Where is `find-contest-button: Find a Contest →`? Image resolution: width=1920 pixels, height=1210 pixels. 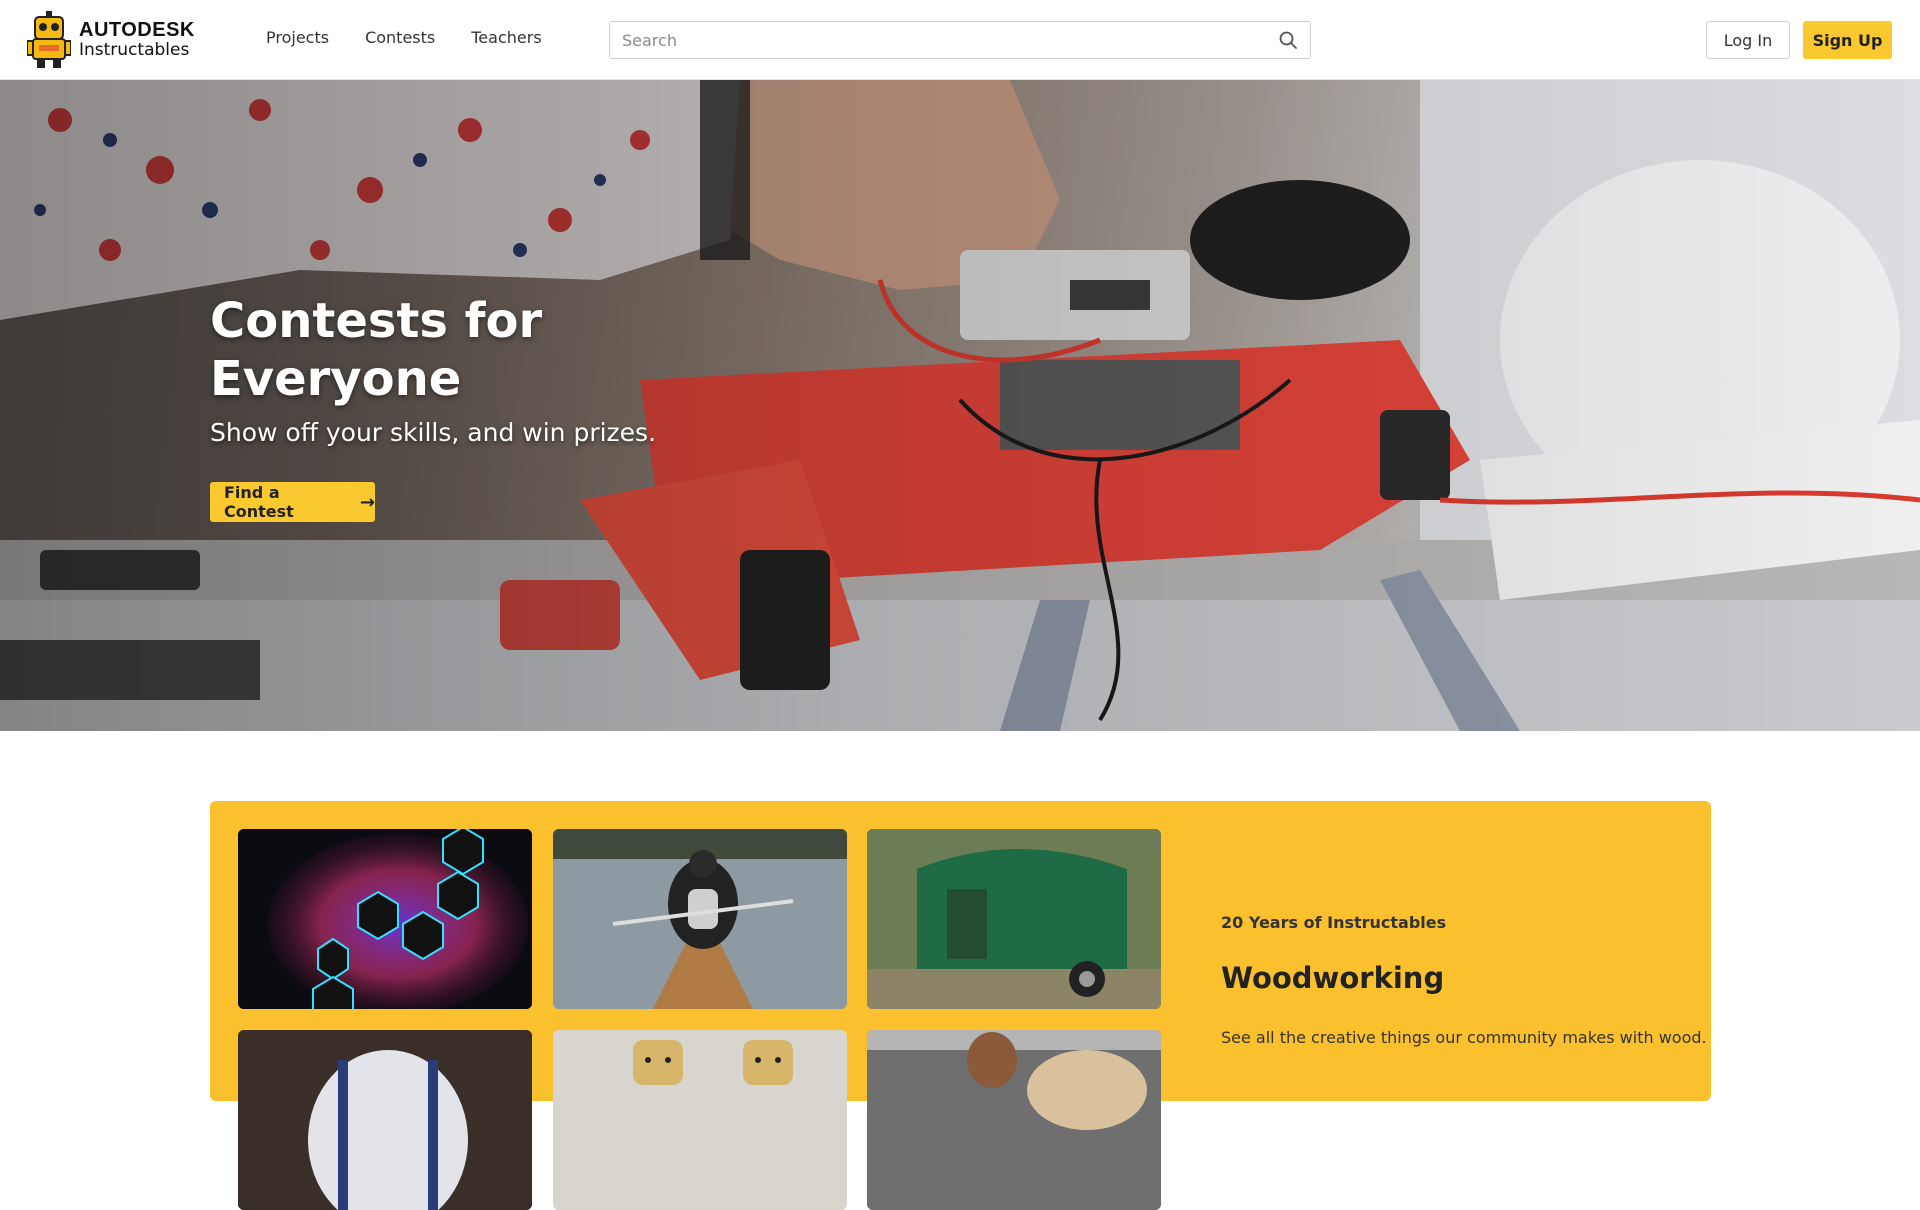 find-contest-button: Find a Contest → is located at coordinates (292, 502).